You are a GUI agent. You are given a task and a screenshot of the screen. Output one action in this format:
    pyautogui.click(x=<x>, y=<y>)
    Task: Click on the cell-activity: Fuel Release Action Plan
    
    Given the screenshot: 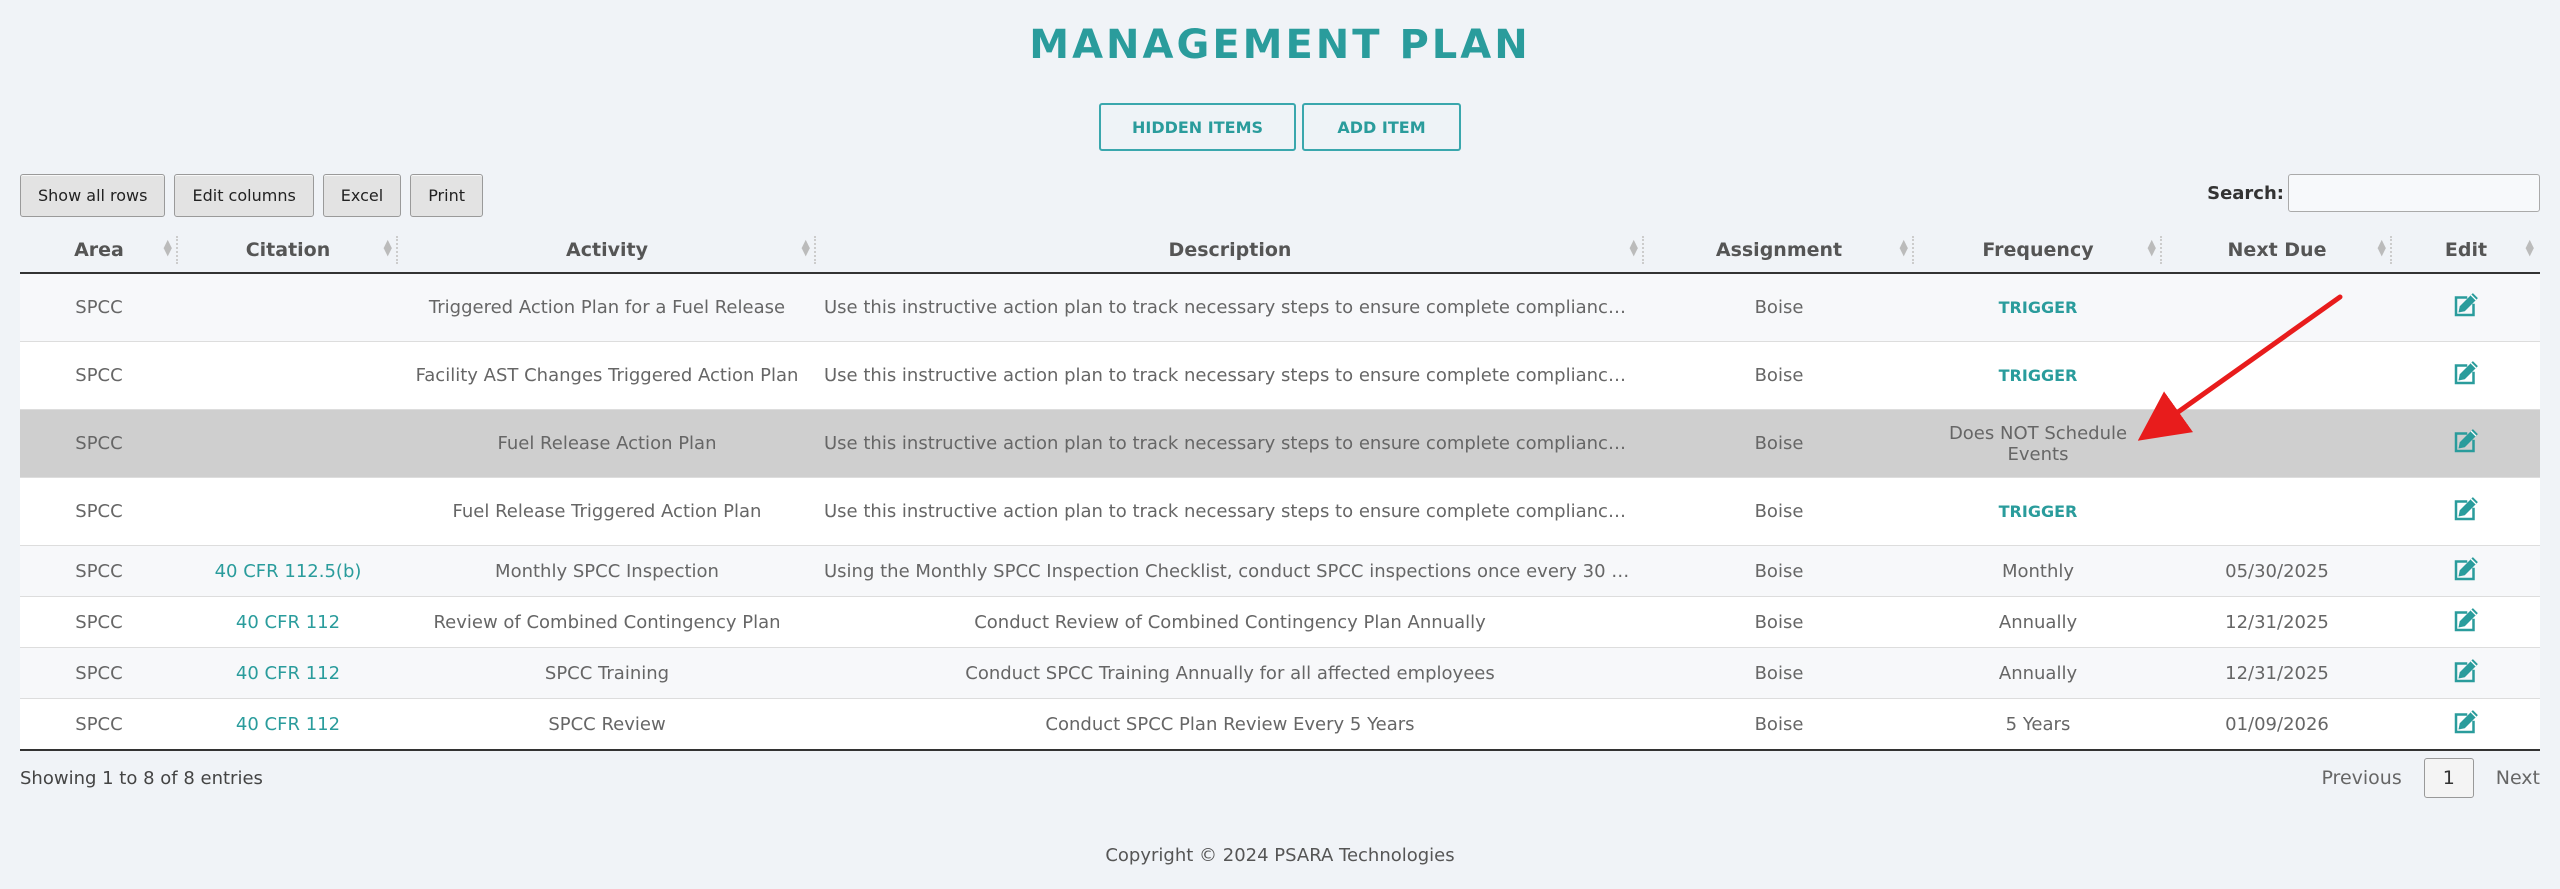 What is the action you would take?
    pyautogui.click(x=607, y=443)
    